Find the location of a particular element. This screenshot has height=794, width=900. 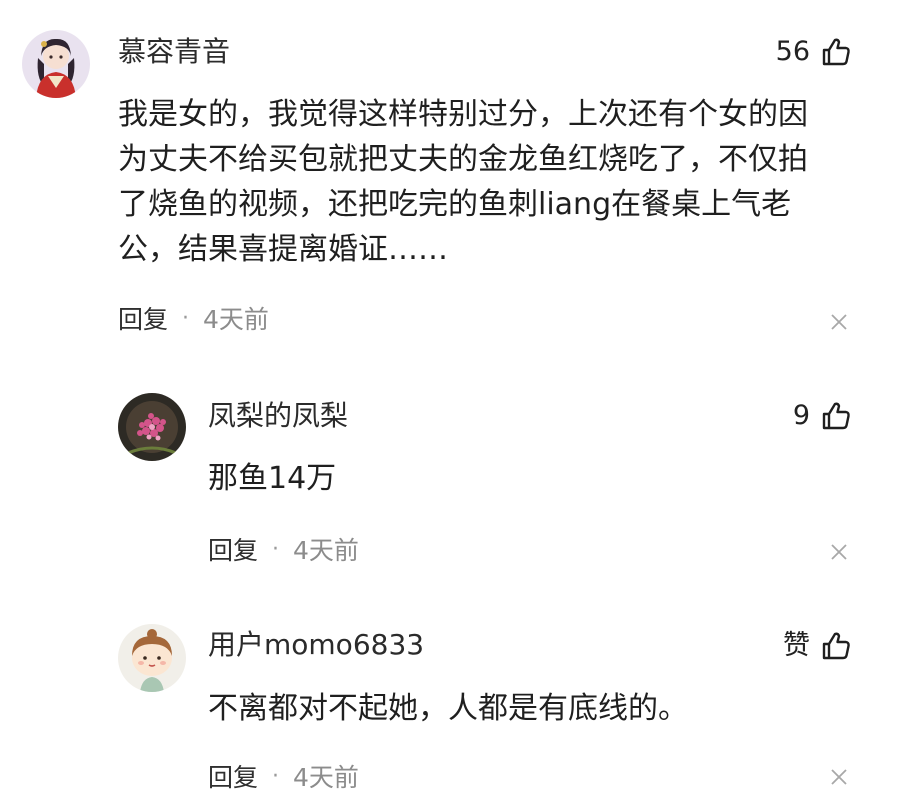

comment-text: 不离都对不起她，人都是有底线的。 is located at coordinates (448, 708).